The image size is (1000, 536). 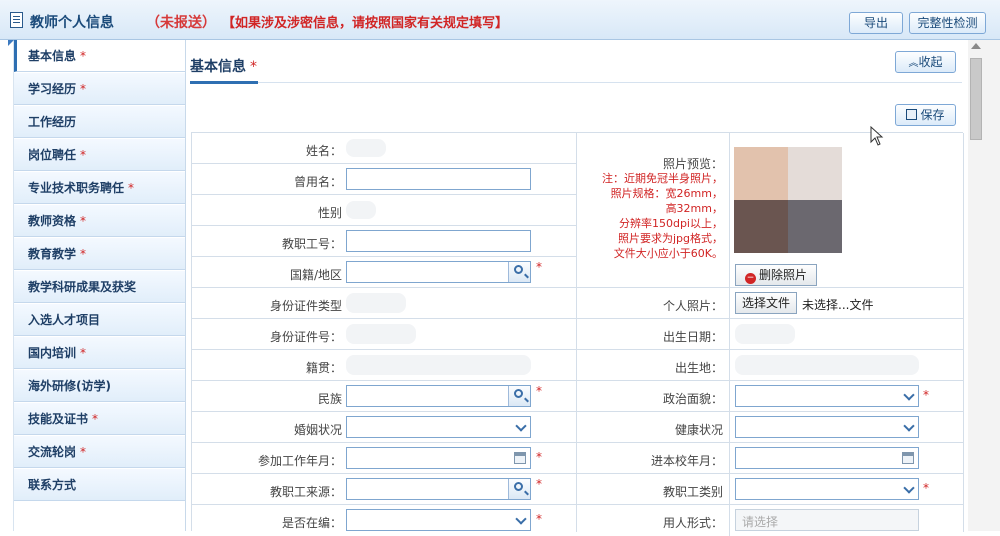 I want to click on used-name-input, so click(x=438, y=179).